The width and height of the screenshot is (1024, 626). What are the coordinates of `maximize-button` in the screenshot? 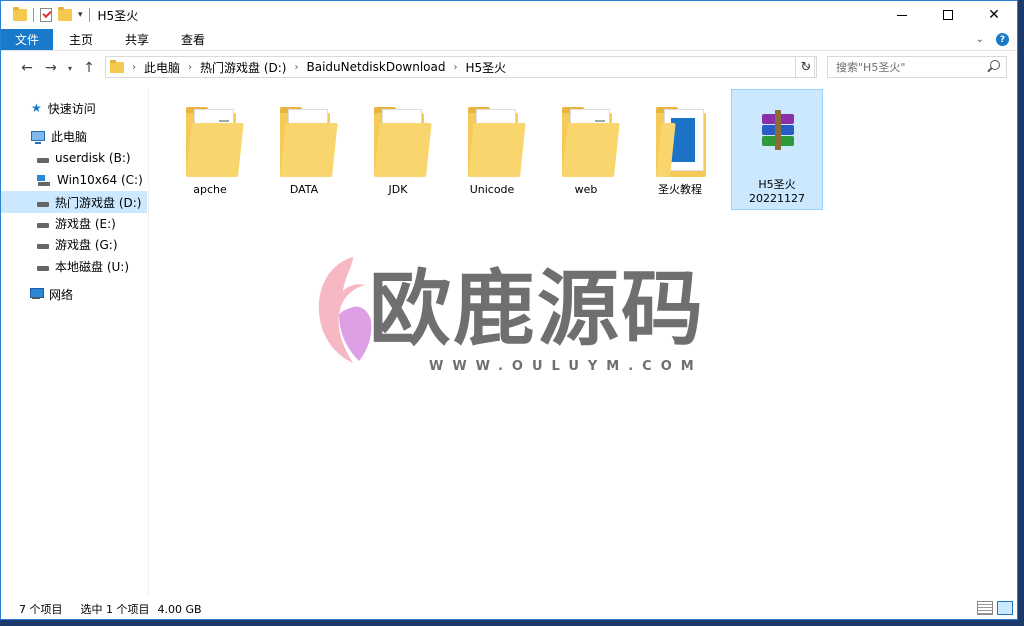 It's located at (948, 15).